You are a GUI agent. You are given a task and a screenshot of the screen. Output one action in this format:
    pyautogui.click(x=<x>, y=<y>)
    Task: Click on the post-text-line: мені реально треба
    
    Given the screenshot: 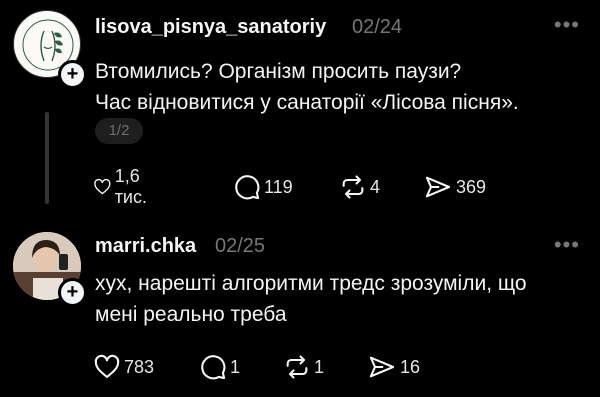 What is the action you would take?
    pyautogui.click(x=191, y=314)
    